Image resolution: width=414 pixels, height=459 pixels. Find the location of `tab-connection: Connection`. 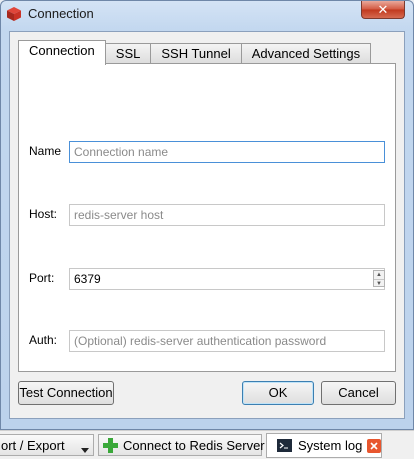

tab-connection: Connection is located at coordinates (62, 52).